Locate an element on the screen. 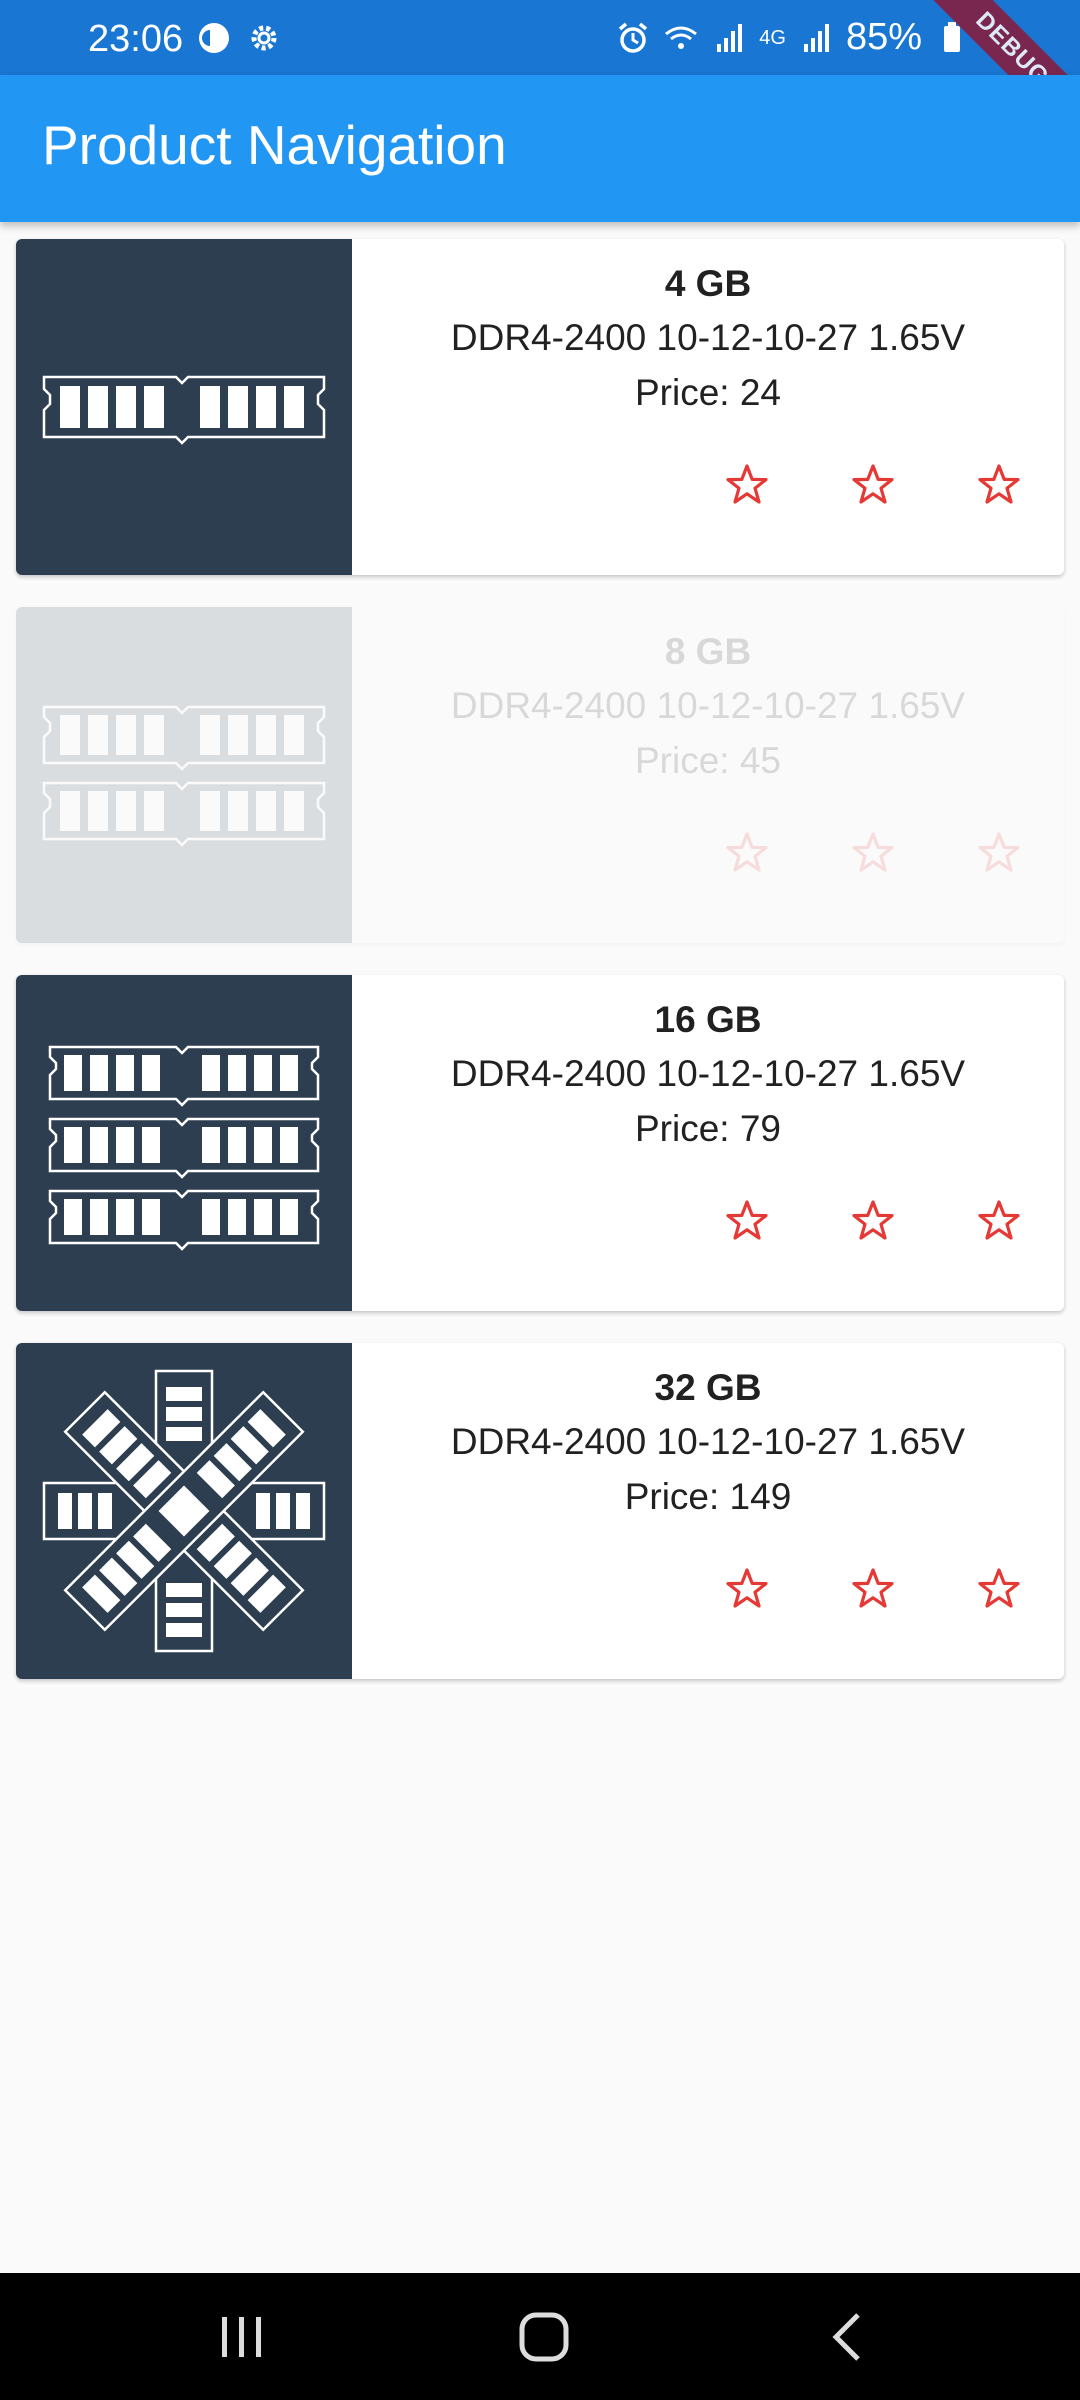 The image size is (1080, 2400). product-price: Price: 79 is located at coordinates (707, 1128).